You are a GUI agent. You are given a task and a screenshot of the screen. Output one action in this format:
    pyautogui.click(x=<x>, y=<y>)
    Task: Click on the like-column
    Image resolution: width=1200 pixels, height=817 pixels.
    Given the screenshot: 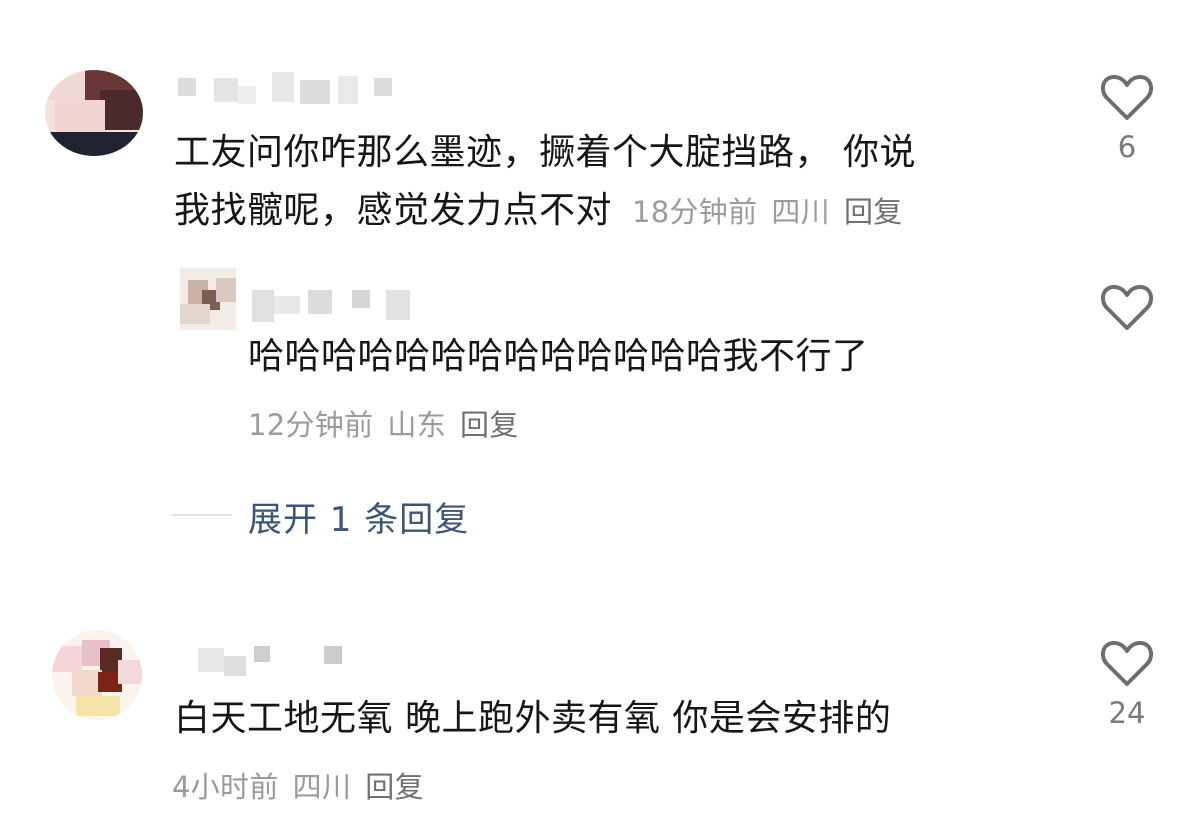 What is the action you would take?
    pyautogui.click(x=1127, y=307)
    